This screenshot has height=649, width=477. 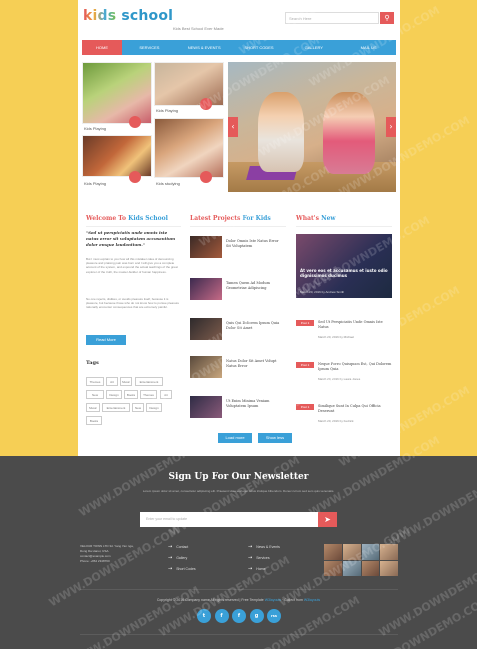 I want to click on footer-link-contact: → Contact, so click(x=178, y=547).